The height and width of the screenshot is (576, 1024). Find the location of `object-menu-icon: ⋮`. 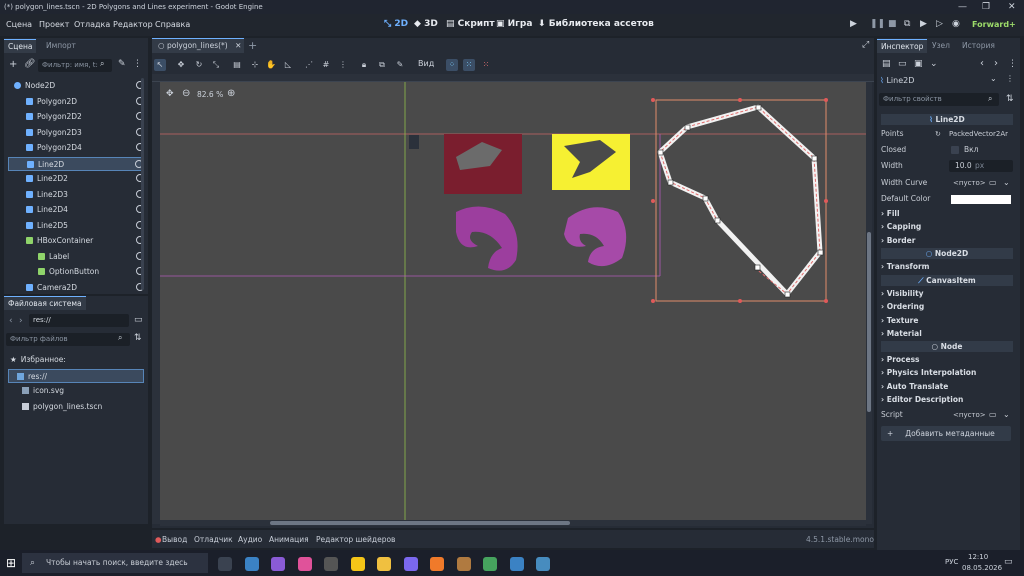

object-menu-icon: ⋮ is located at coordinates (1010, 78).